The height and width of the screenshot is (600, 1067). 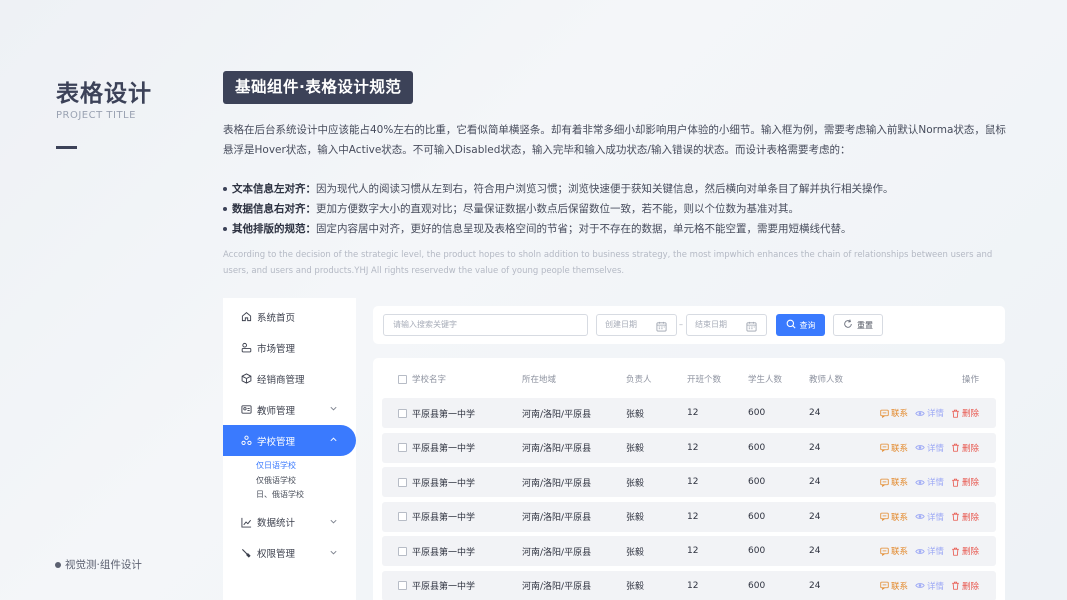 I want to click on sidebar-item-permission: 权限管理, so click(x=289, y=553).